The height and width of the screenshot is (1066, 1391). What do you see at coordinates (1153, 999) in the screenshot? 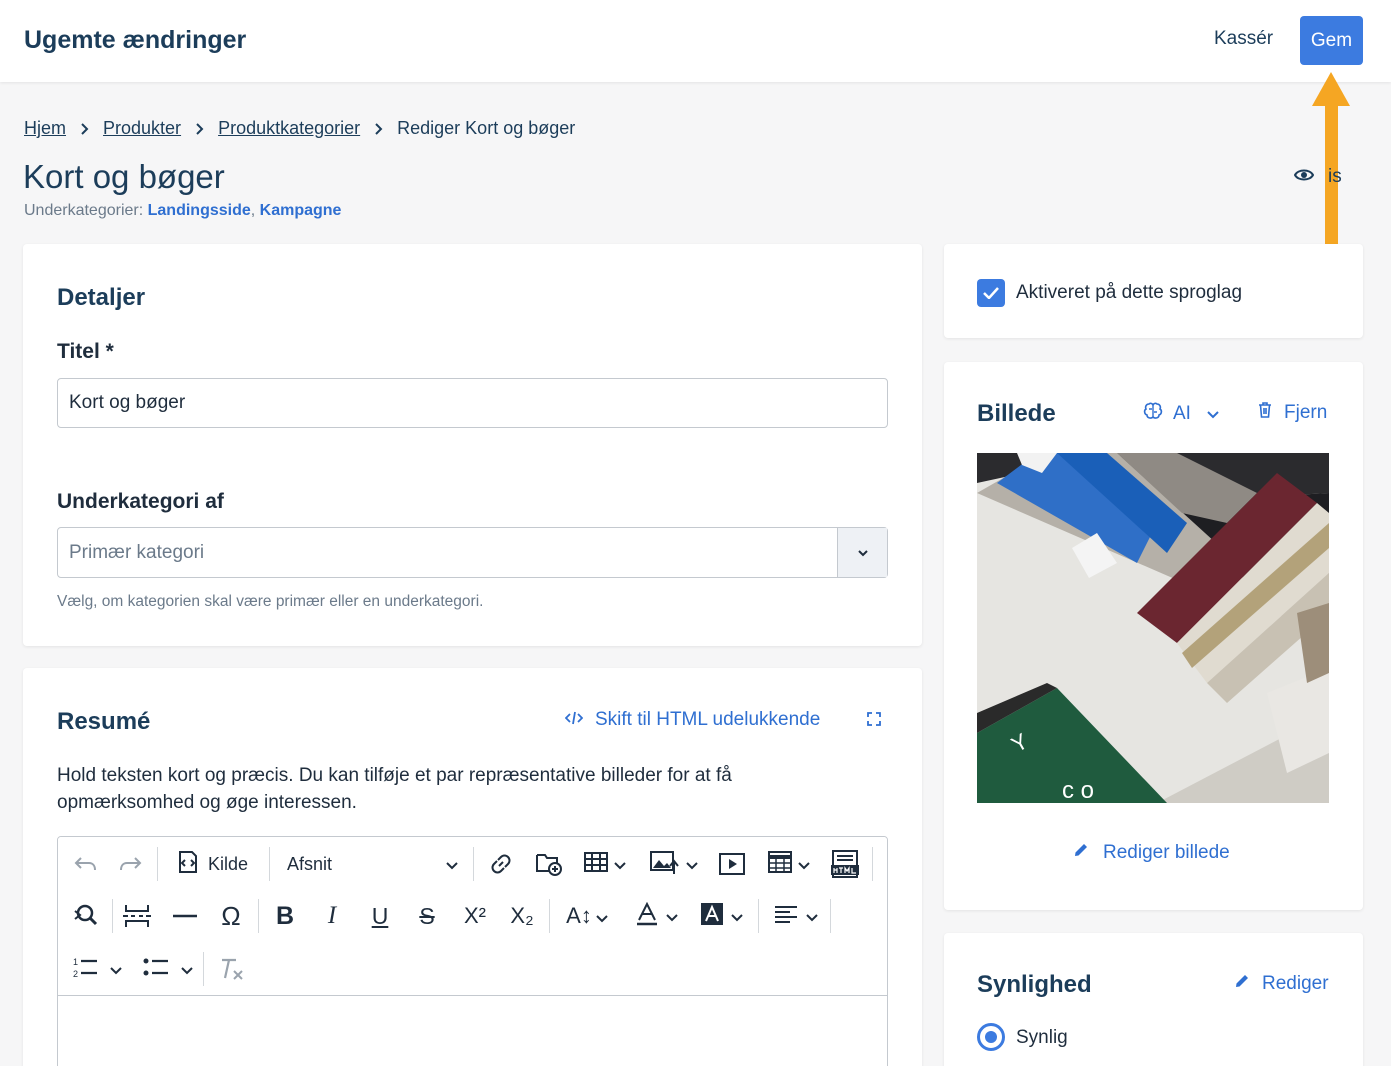
I see `visibility-card: Synlighed Rediger Synlig` at bounding box center [1153, 999].